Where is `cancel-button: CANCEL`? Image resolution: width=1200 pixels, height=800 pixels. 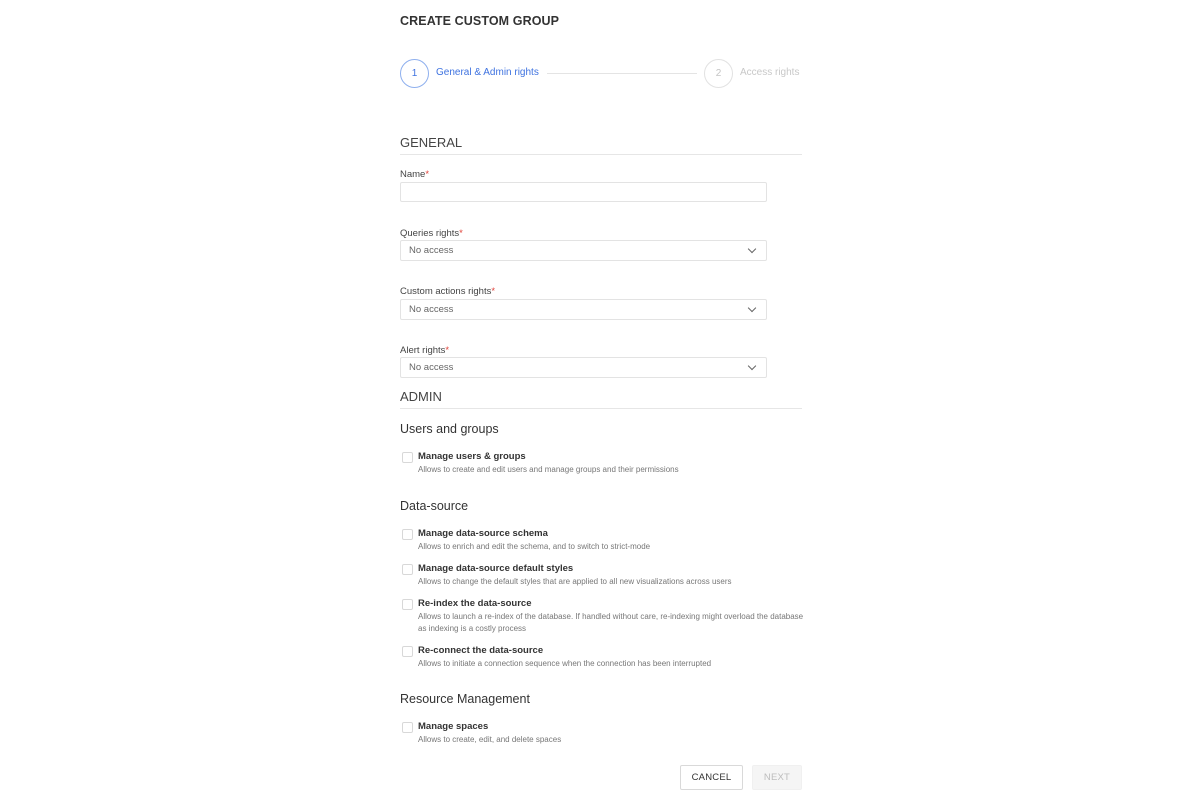 cancel-button: CANCEL is located at coordinates (711, 777).